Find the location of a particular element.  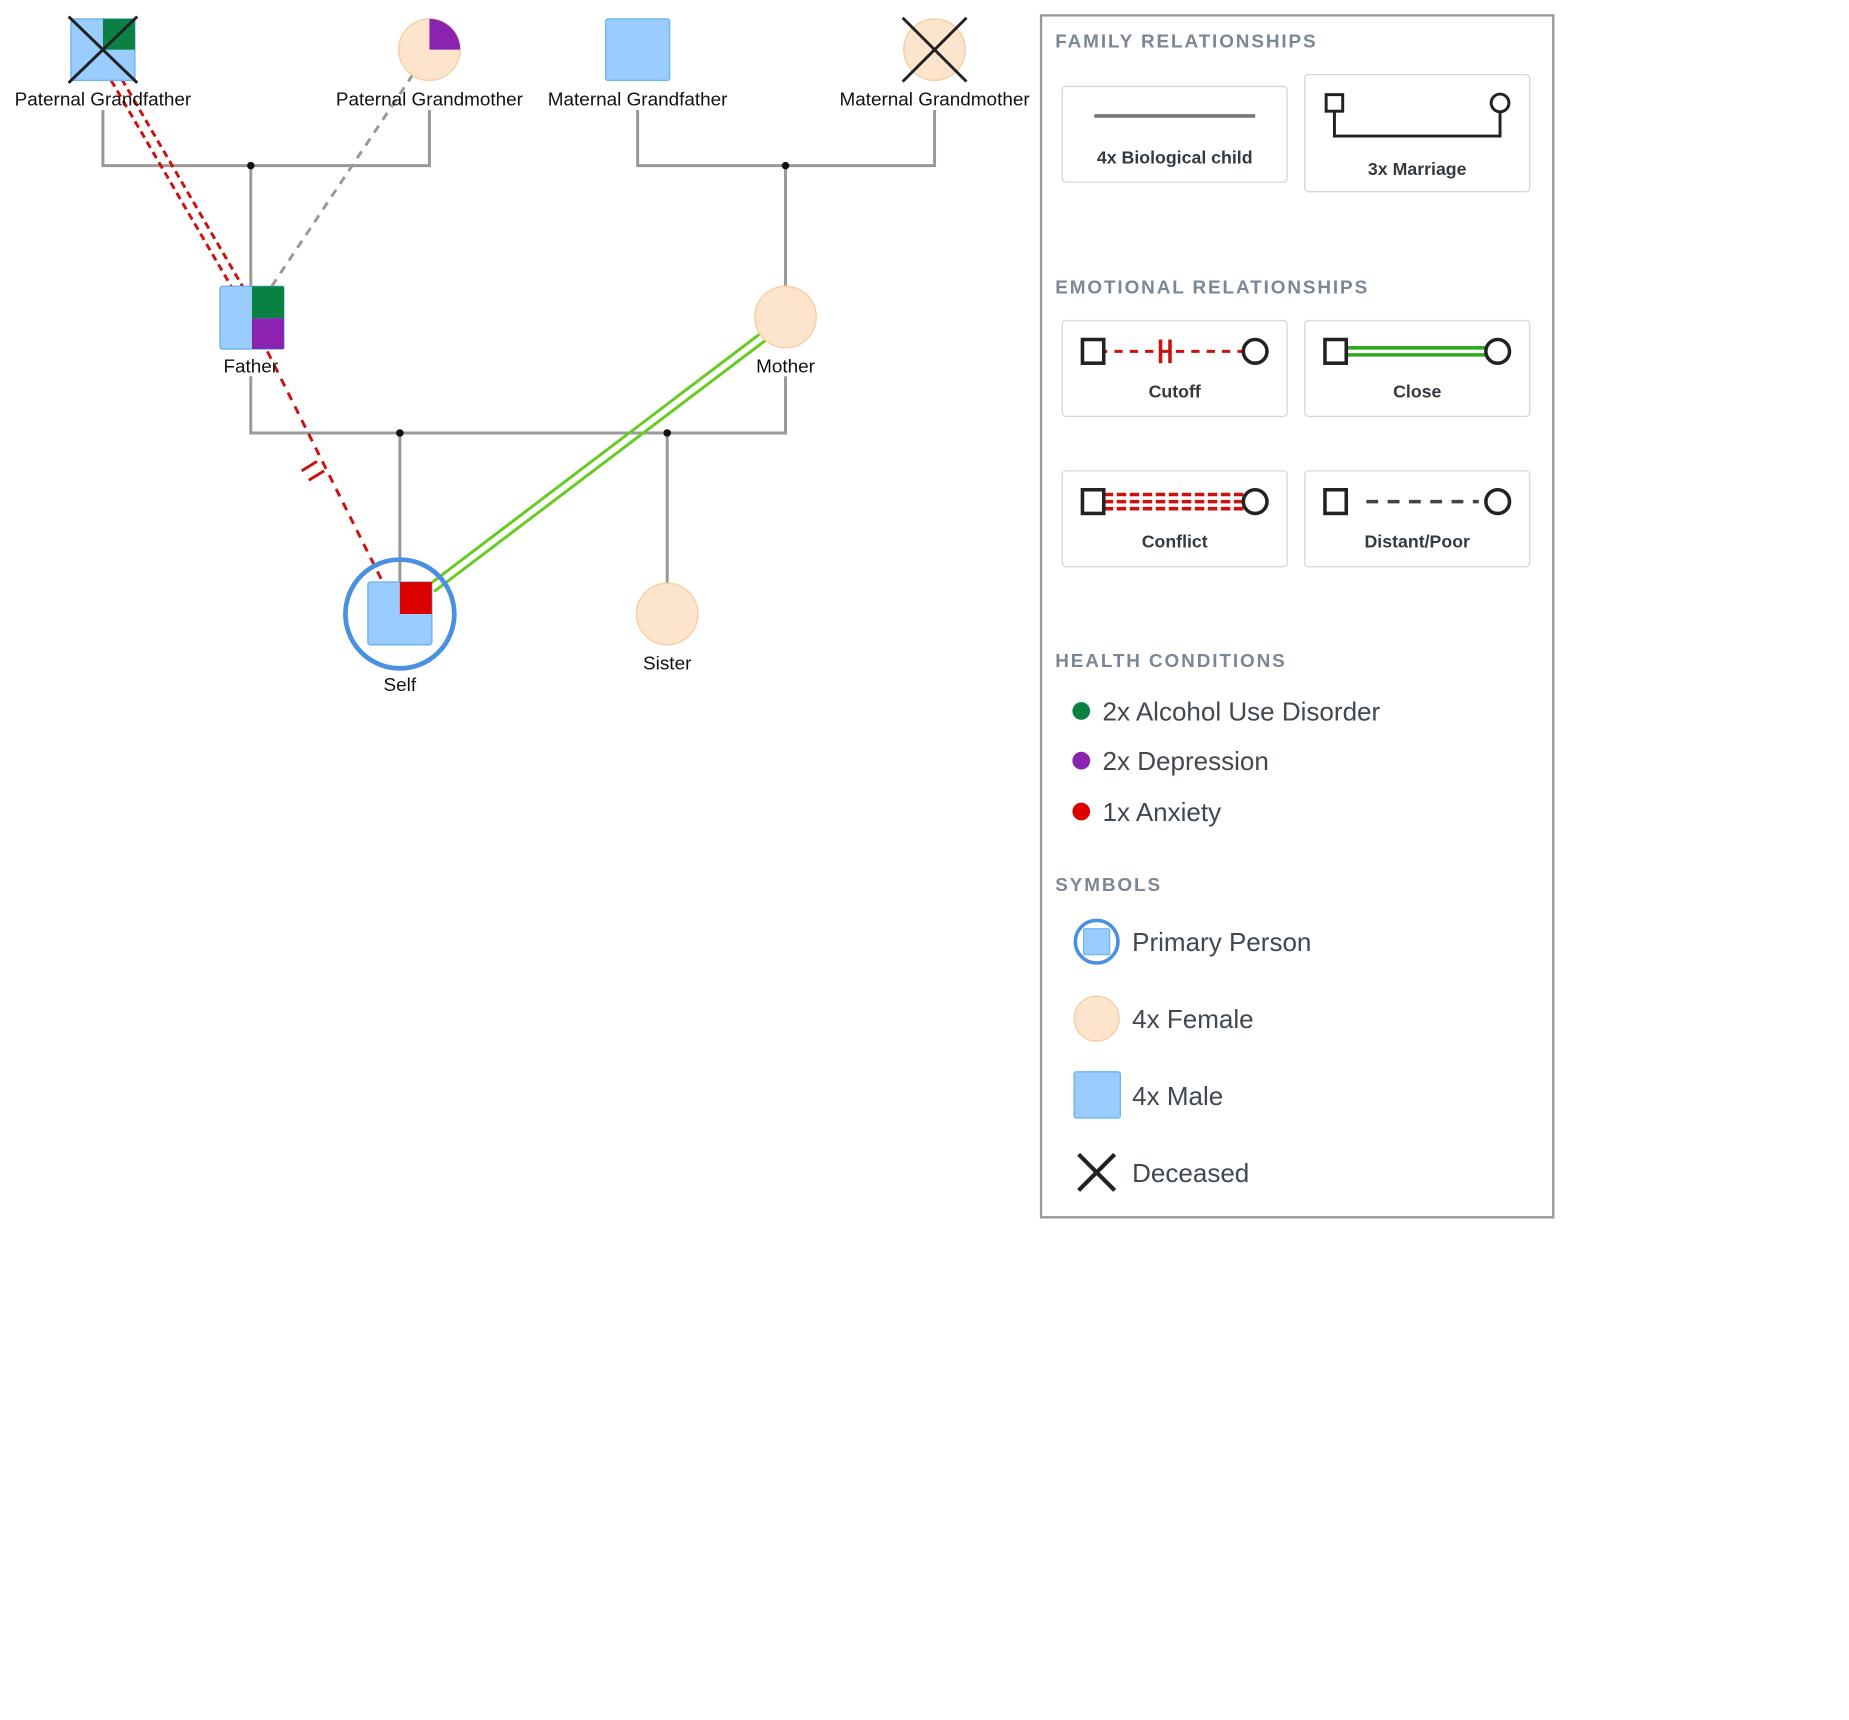

legend-card-biological-child: 4x Biological child is located at coordinates (1174, 134).